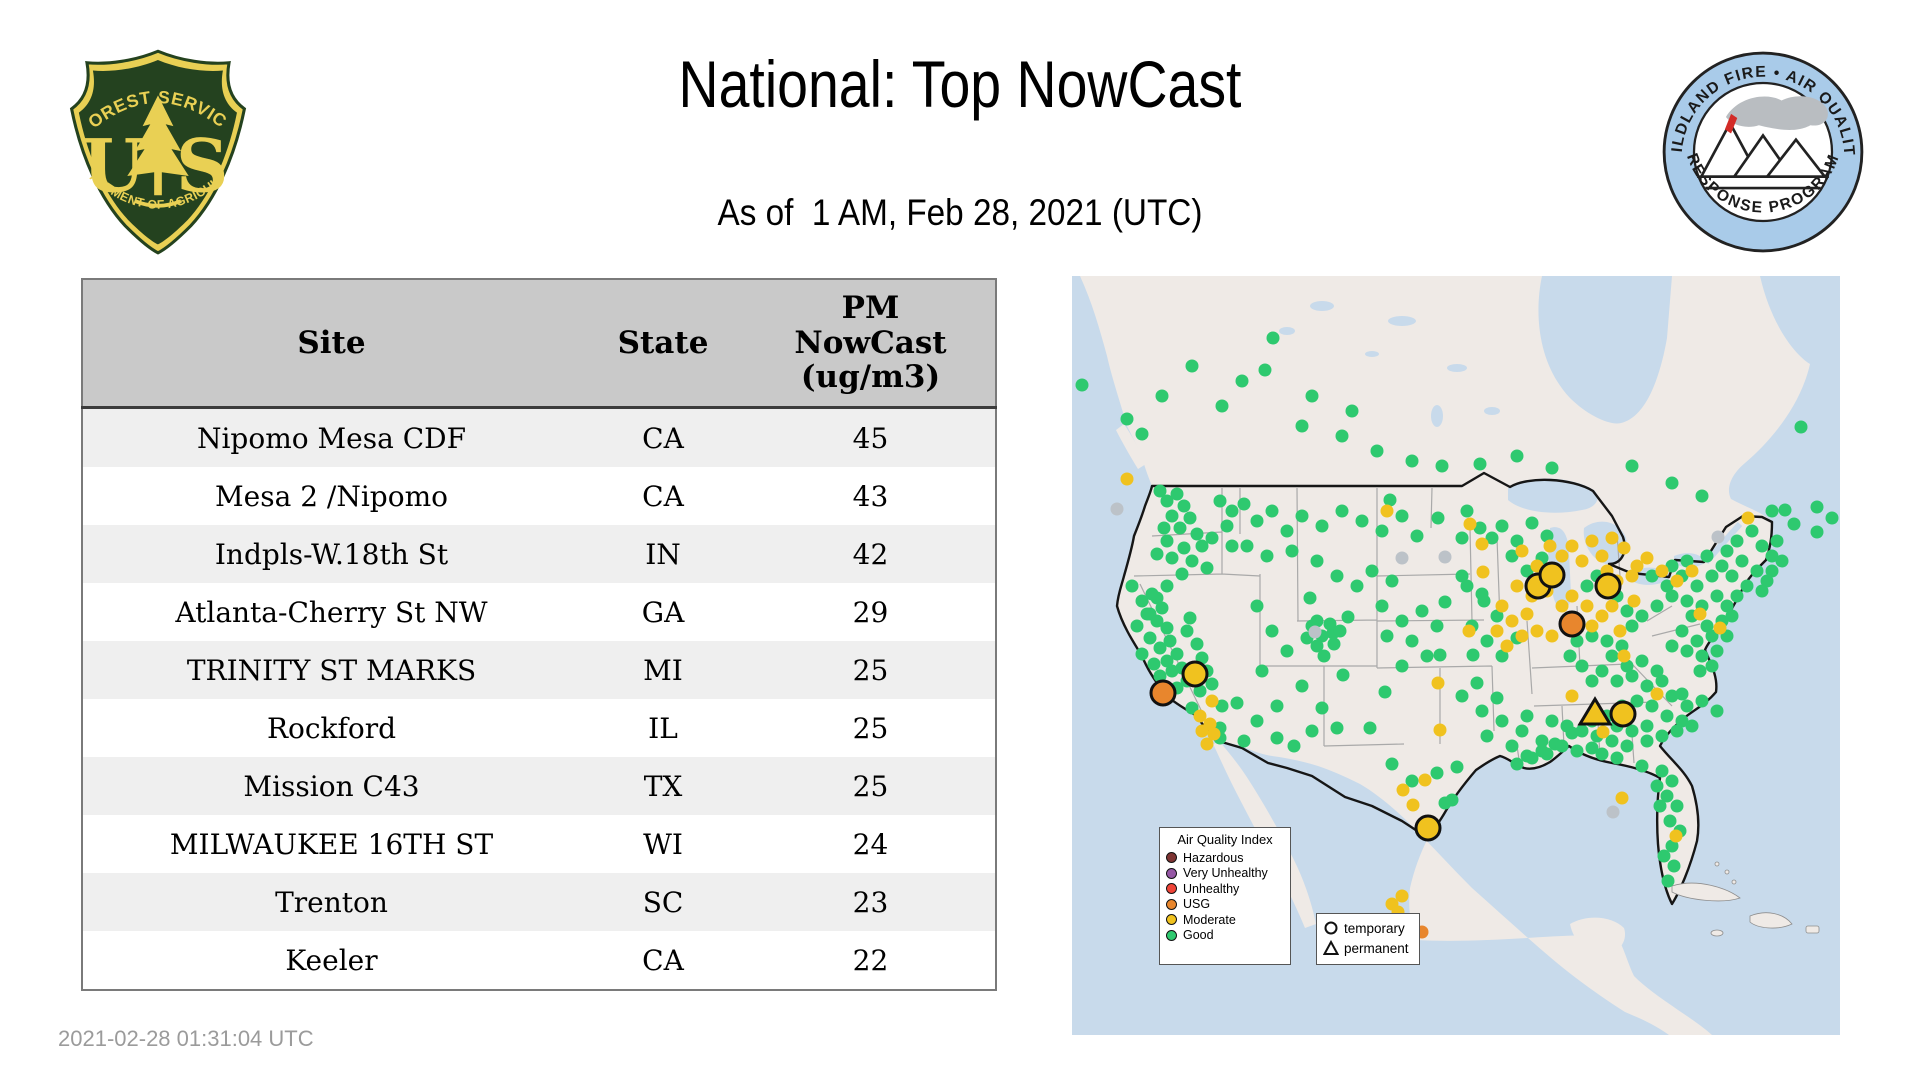  Describe the element at coordinates (1225, 873) in the screenshot. I see `legend-label: Very Unhealthy` at that location.